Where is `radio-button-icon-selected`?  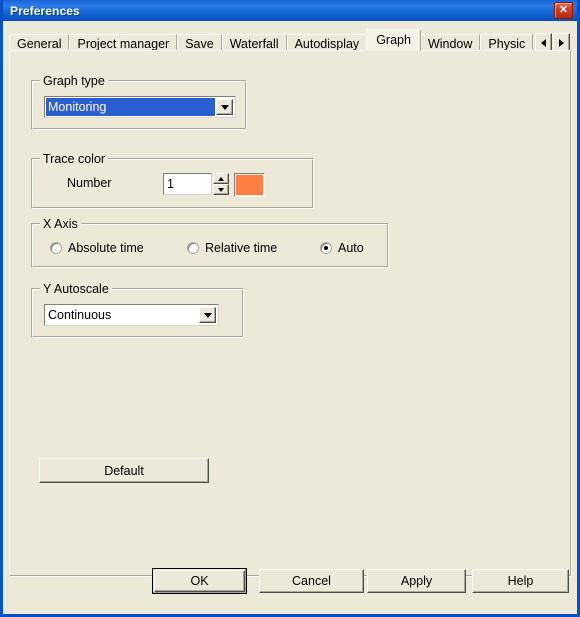 radio-button-icon-selected is located at coordinates (326, 248).